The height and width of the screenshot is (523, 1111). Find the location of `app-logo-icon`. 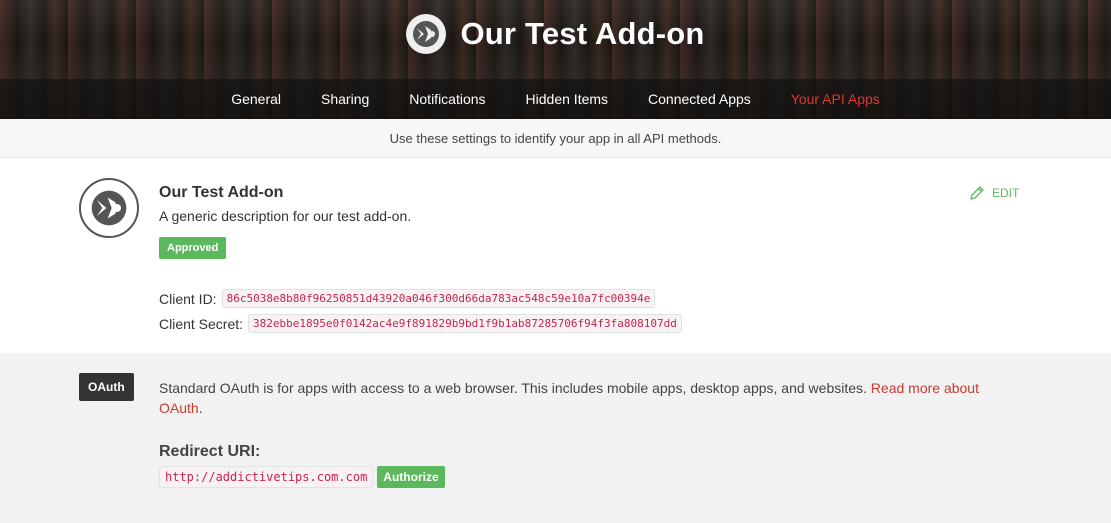

app-logo-icon is located at coordinates (109, 208).